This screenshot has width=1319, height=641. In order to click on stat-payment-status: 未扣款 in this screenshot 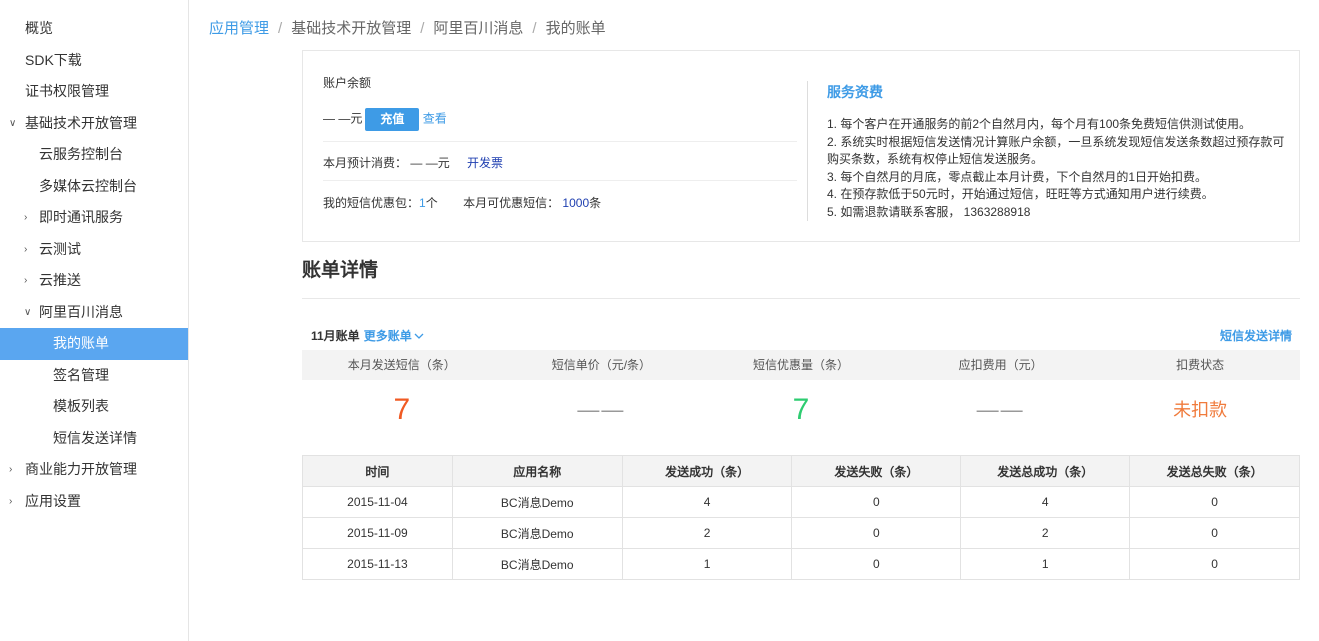, I will do `click(1200, 410)`.